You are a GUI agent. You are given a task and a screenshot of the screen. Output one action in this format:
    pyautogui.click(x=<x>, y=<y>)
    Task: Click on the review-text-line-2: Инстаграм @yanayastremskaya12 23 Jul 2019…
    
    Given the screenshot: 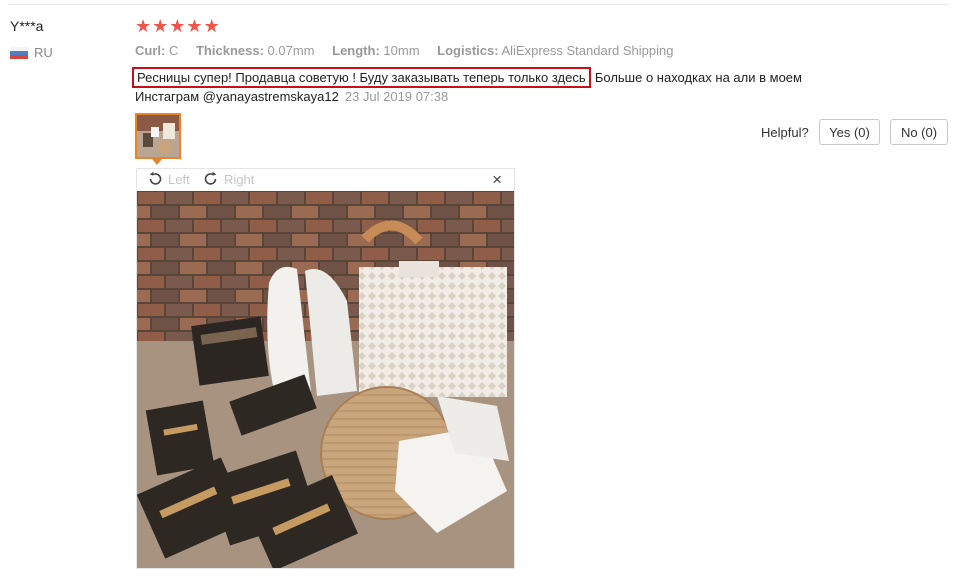 What is the action you would take?
    pyautogui.click(x=292, y=96)
    